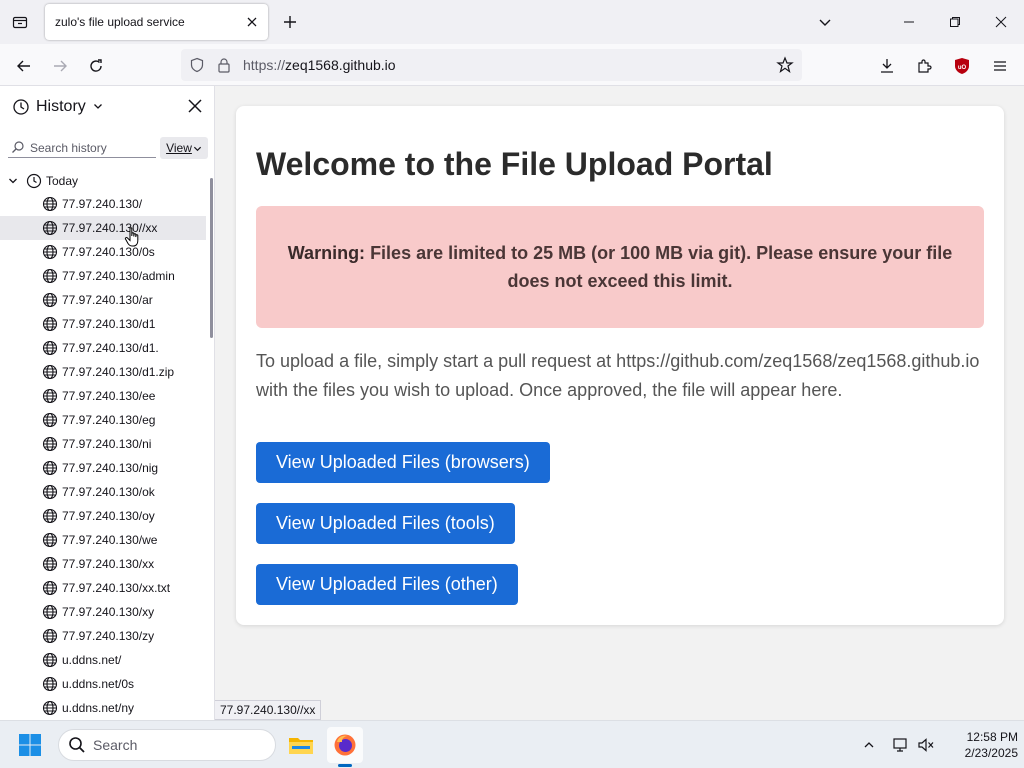  Describe the element at coordinates (103, 396) in the screenshot. I see `history-item: 77.97.240.130/ee` at that location.